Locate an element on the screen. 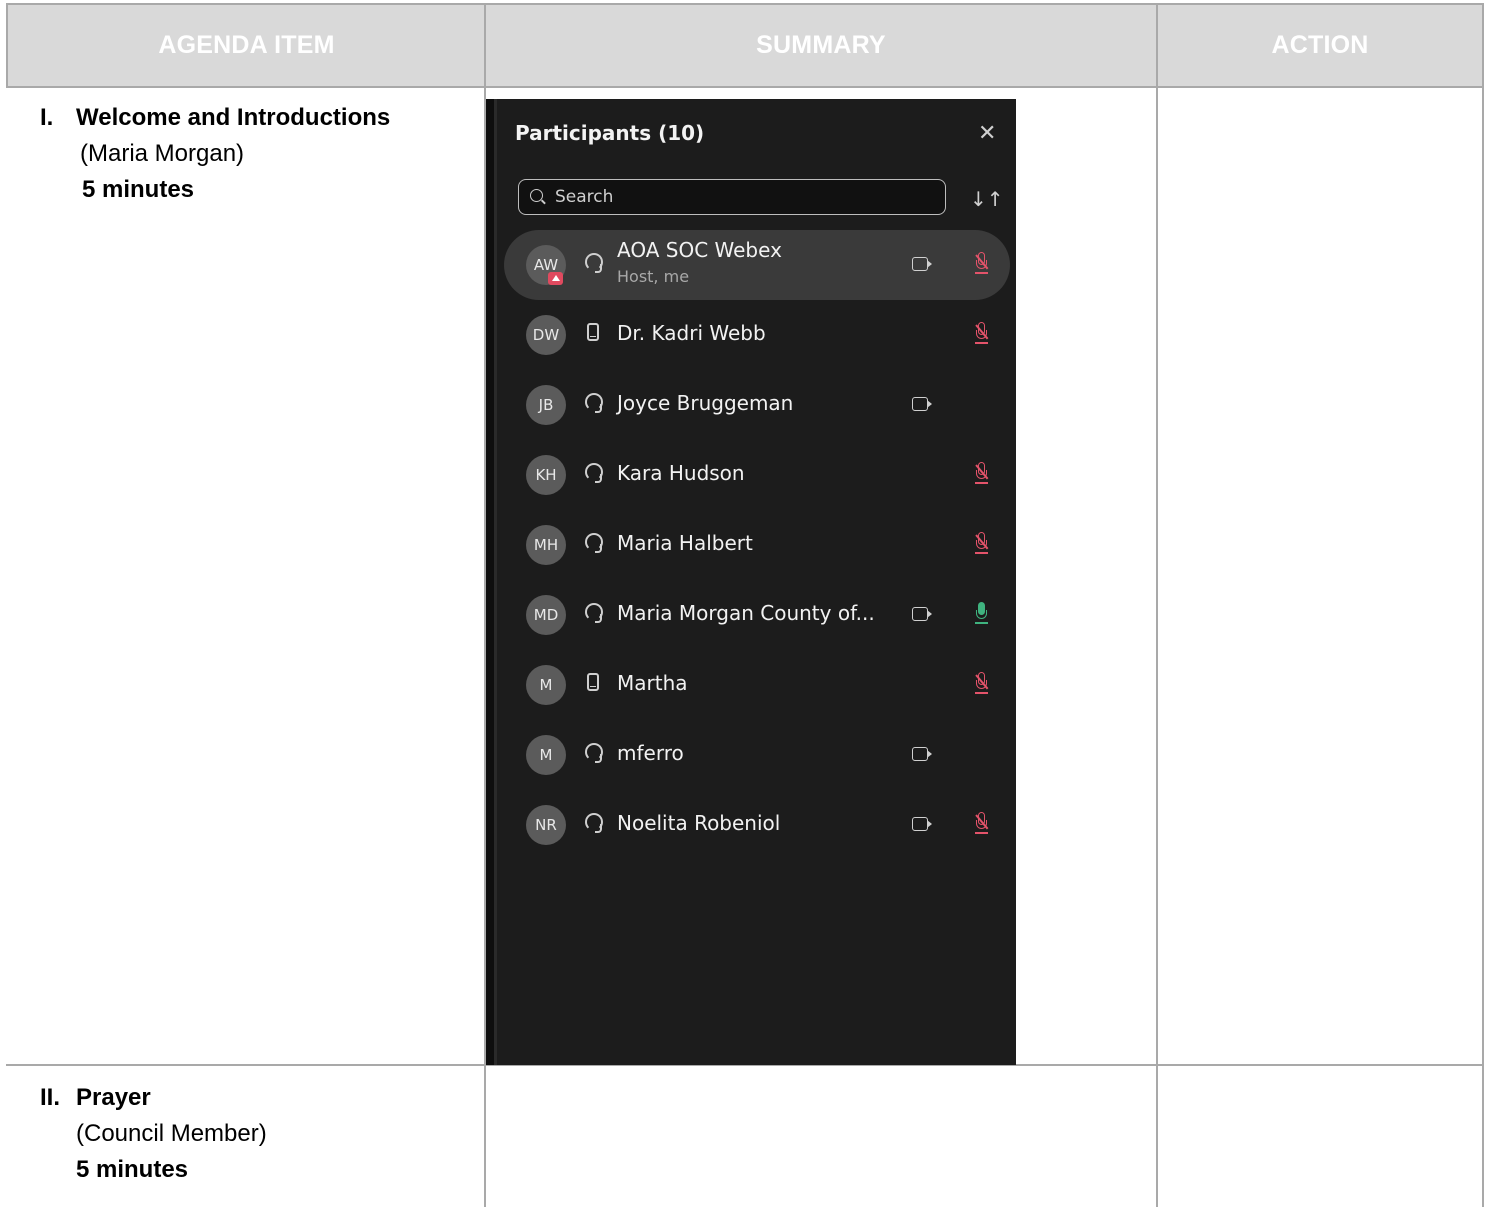  avatar: NR is located at coordinates (546, 825).